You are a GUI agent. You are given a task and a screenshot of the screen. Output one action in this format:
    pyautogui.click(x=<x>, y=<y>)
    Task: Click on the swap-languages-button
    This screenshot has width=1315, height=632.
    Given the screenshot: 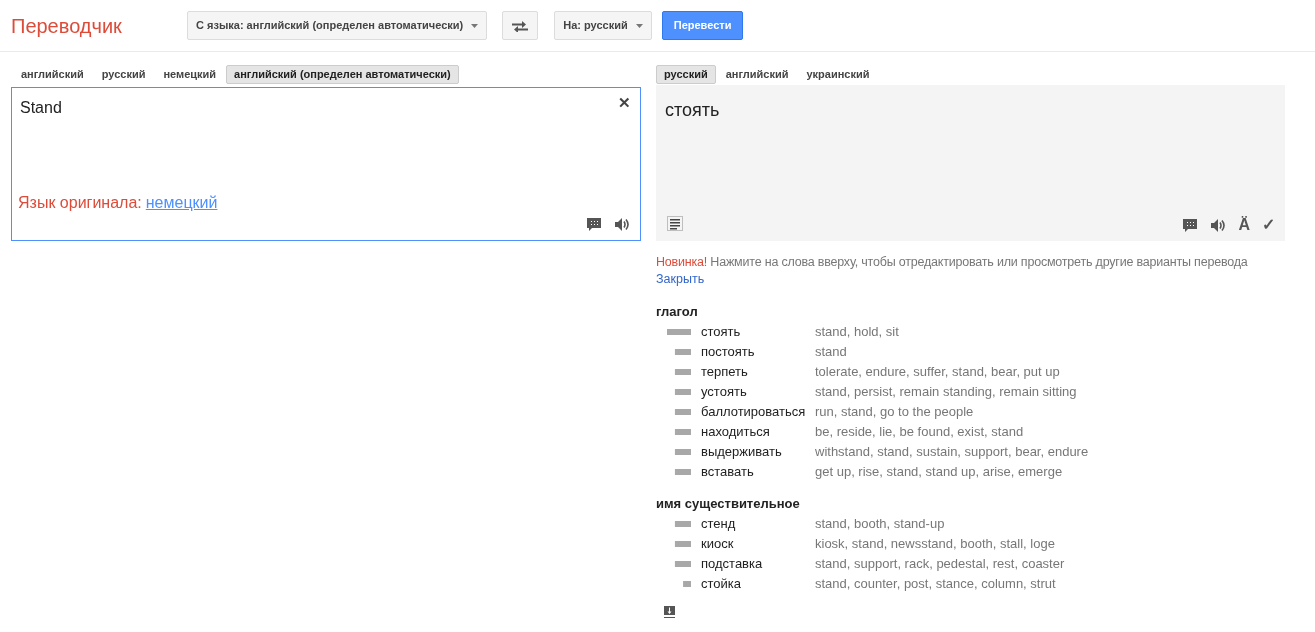 What is the action you would take?
    pyautogui.click(x=520, y=25)
    